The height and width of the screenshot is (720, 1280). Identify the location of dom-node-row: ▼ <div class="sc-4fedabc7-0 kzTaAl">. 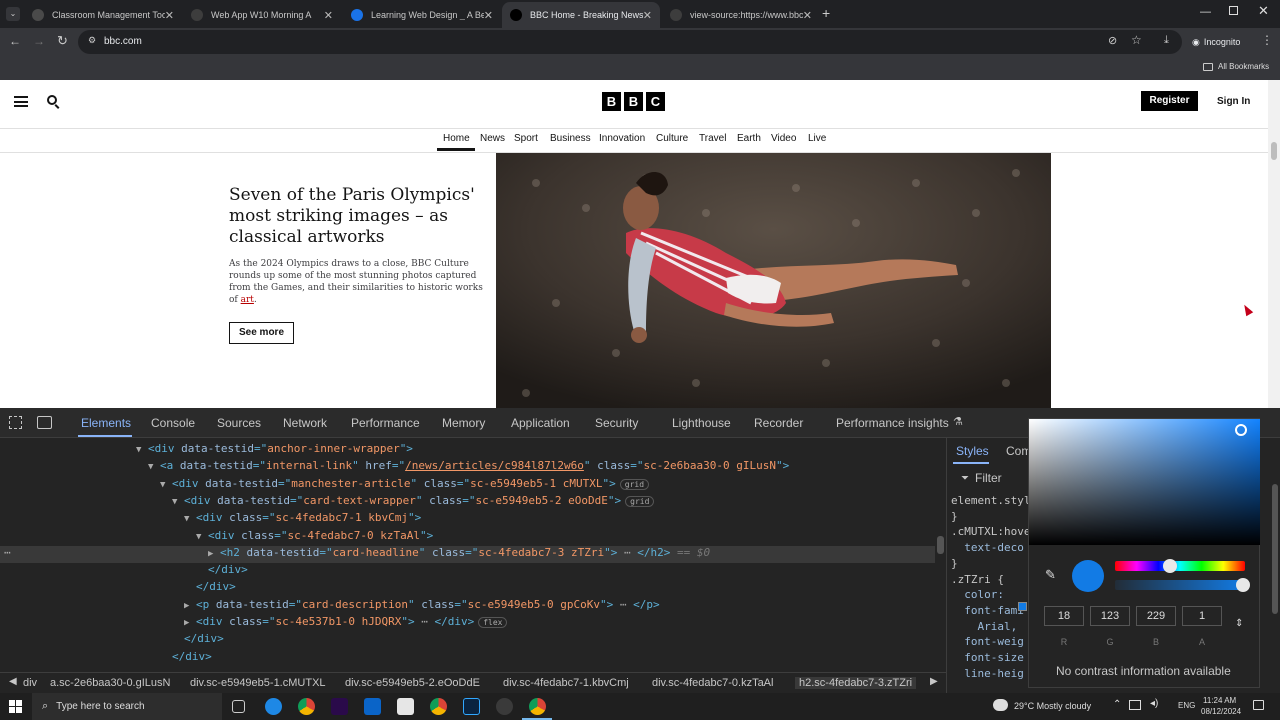
(467, 537).